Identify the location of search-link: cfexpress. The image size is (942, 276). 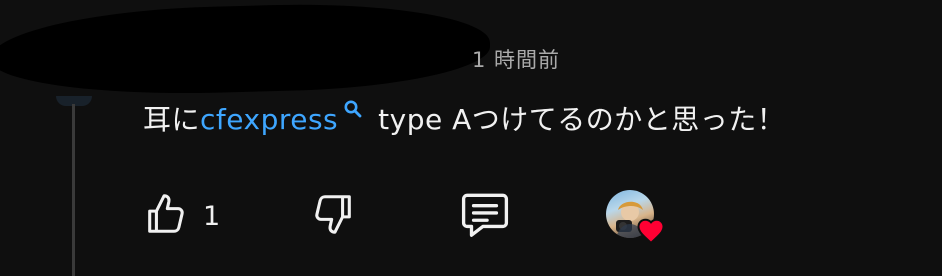
(269, 119).